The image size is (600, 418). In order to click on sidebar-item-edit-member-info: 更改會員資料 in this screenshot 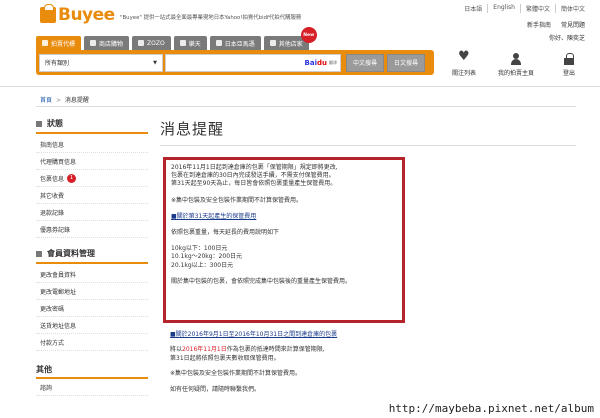, I will do `click(92, 274)`.